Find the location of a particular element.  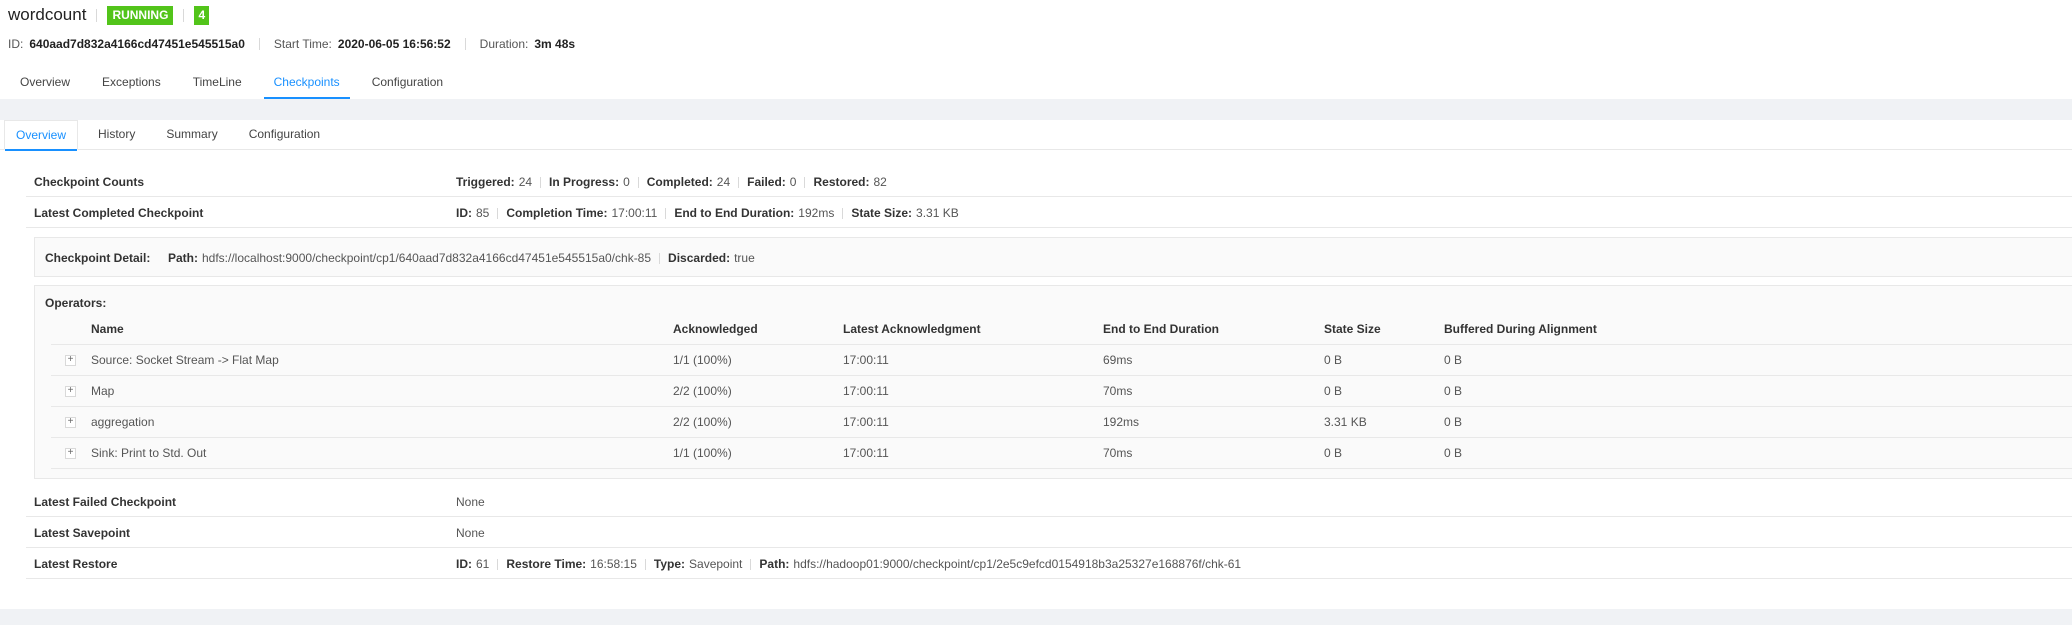

lr-restore-value: 16:58:15 is located at coordinates (613, 564).